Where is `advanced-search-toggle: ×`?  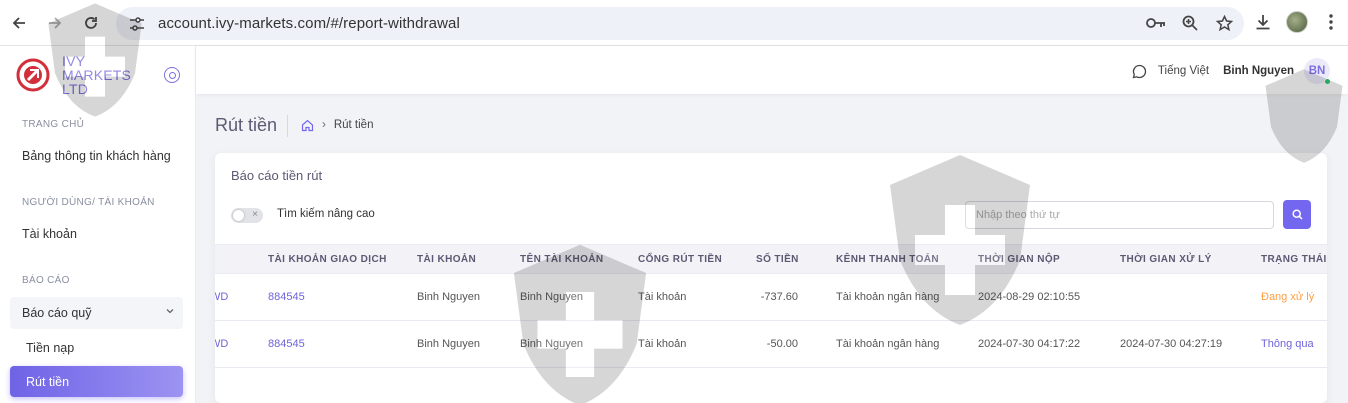 advanced-search-toggle: × is located at coordinates (247, 215).